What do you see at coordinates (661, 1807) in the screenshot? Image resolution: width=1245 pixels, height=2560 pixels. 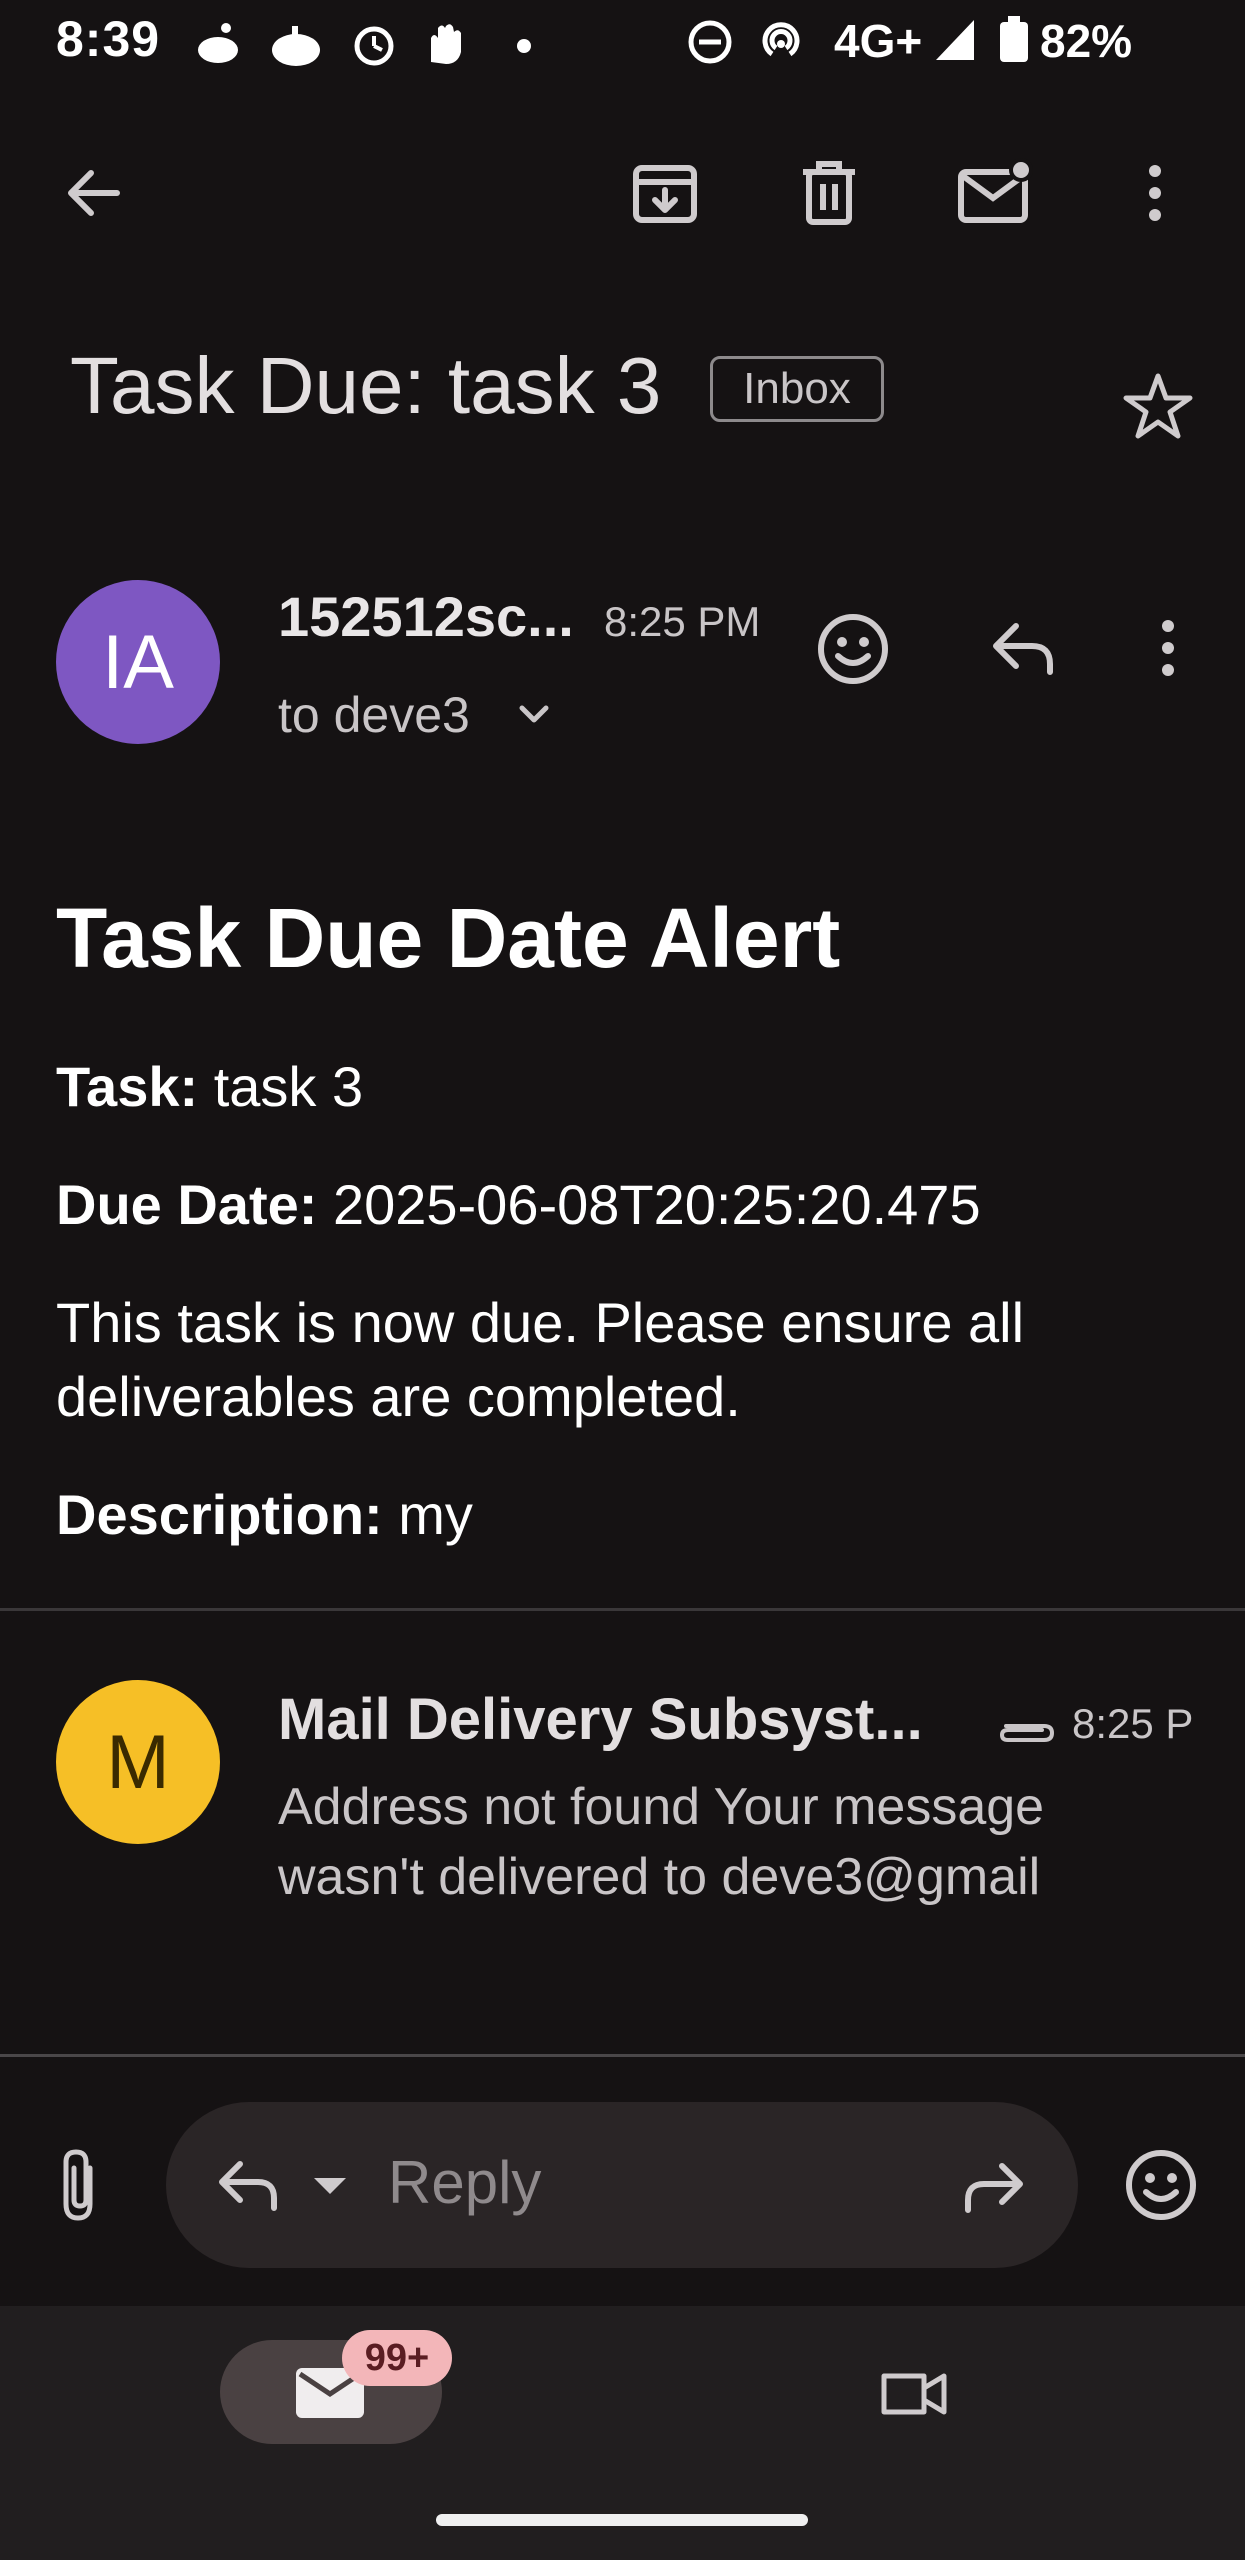 I see `snippet-line-1: Address not found Your message` at bounding box center [661, 1807].